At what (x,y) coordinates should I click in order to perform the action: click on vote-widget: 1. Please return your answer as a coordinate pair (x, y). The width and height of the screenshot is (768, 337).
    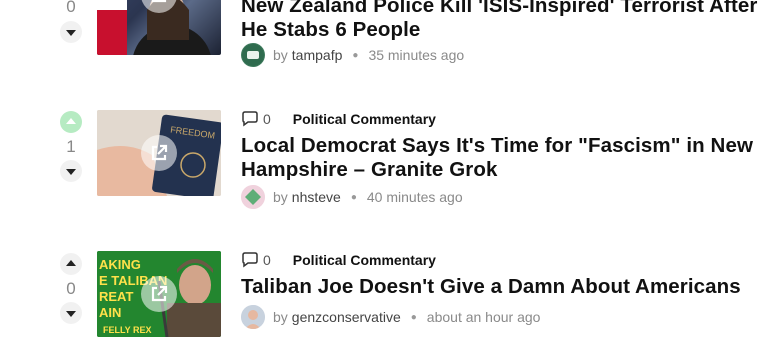
    Looking at the image, I should click on (71, 146).